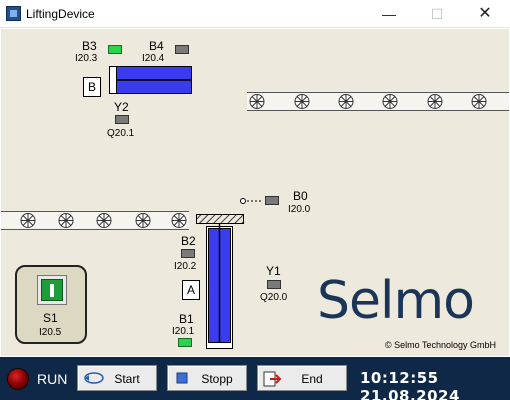 The image size is (510, 400). Describe the element at coordinates (273, 271) in the screenshot. I see `valve-y1-label: Y1` at that location.